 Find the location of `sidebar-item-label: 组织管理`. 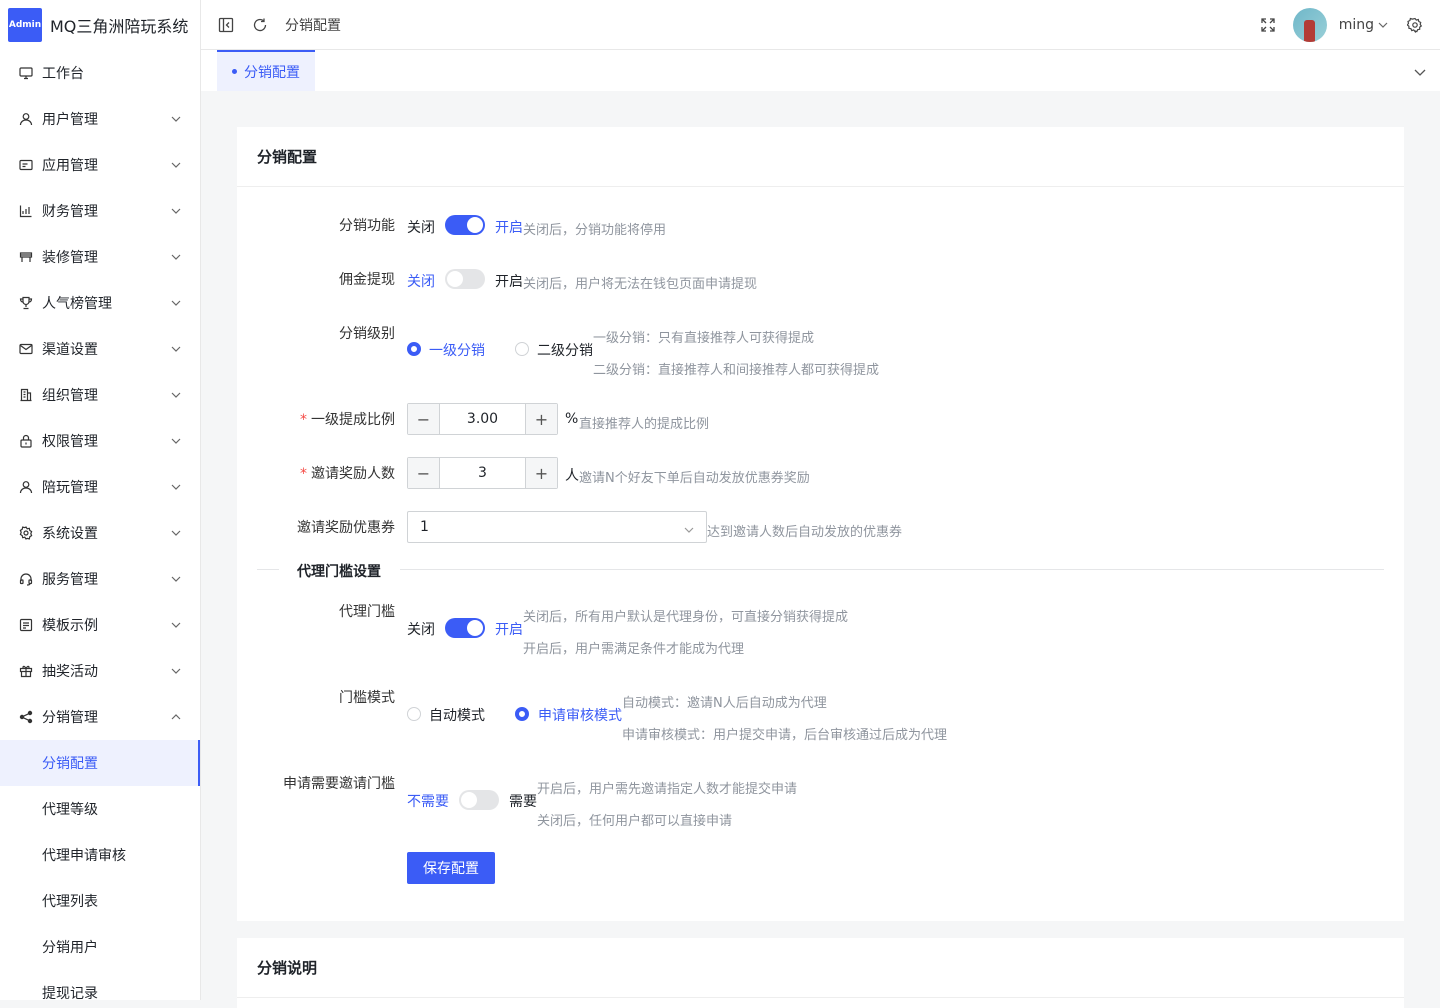

sidebar-item-label: 组织管理 is located at coordinates (70, 396).